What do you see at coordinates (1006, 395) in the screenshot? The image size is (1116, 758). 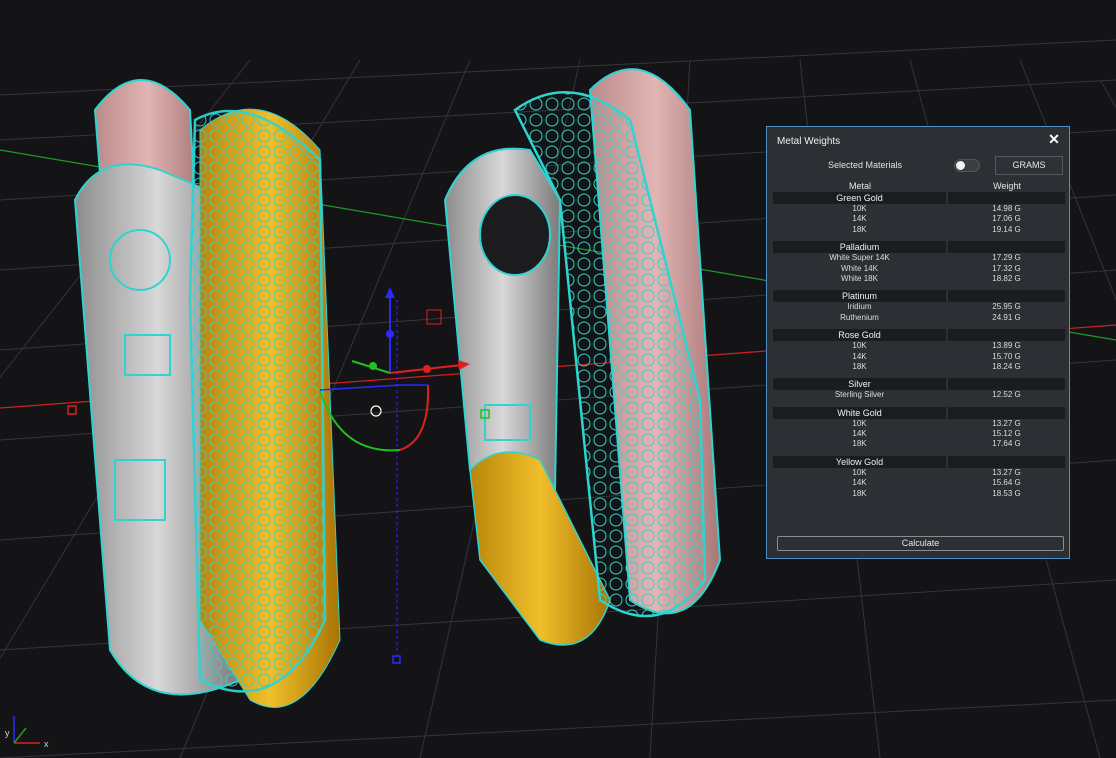 I see `weight-cell: 12.52 G` at bounding box center [1006, 395].